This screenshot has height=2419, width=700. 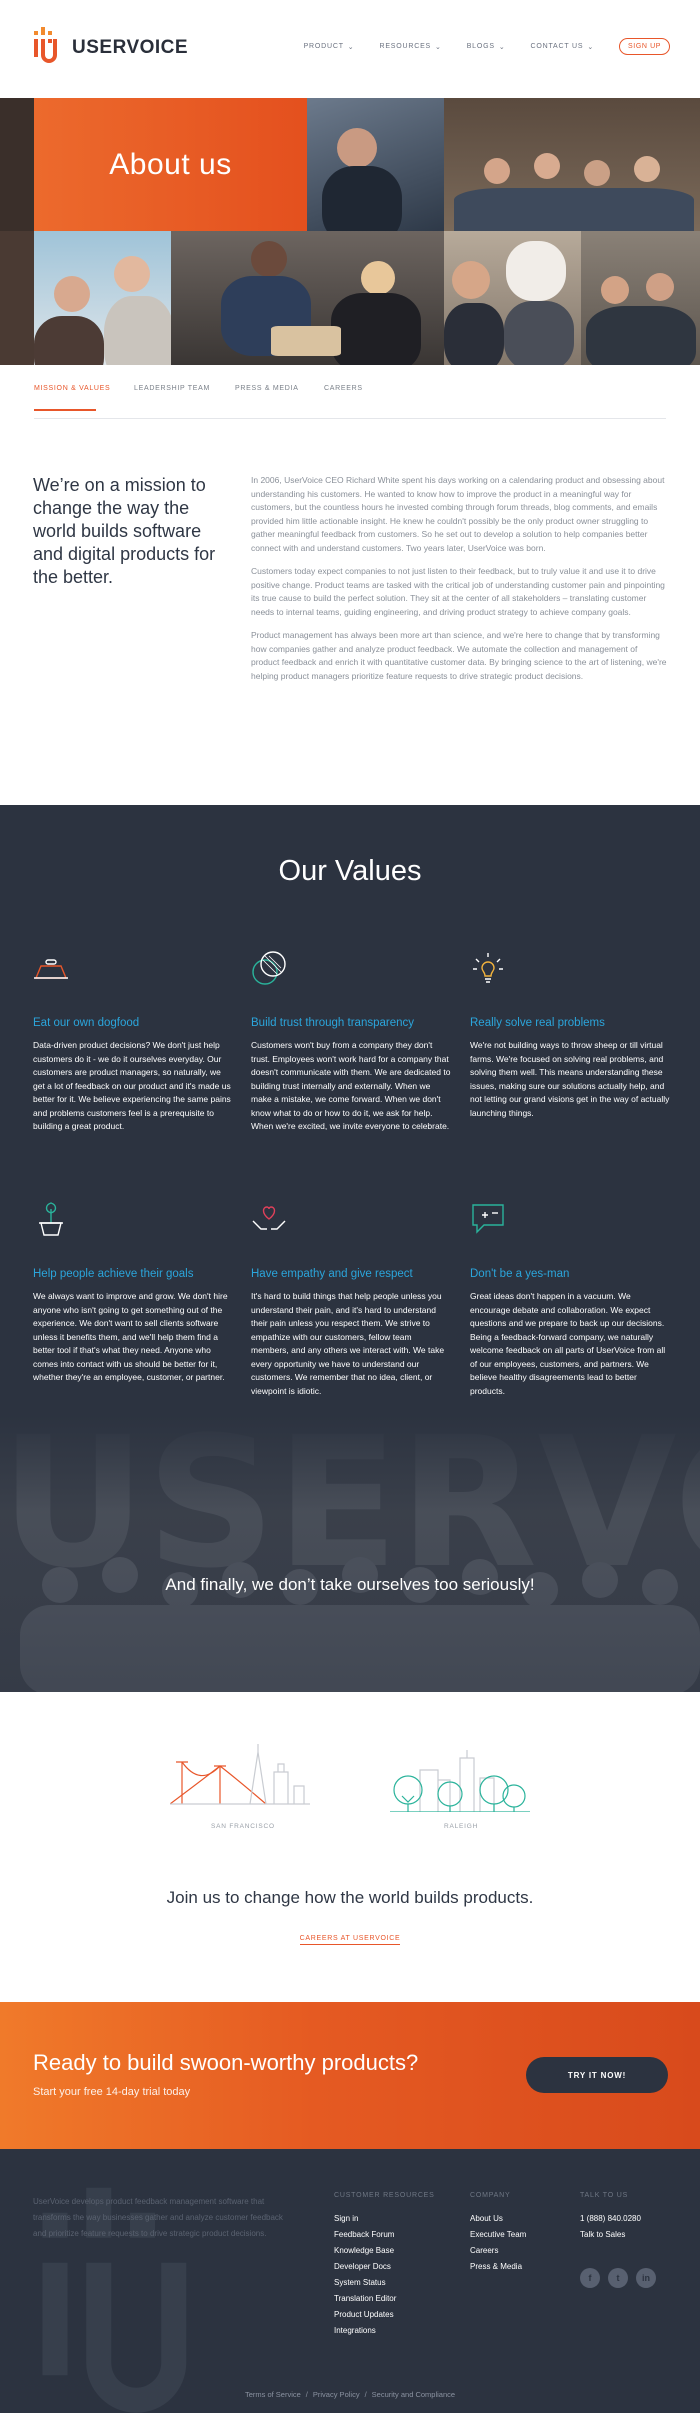 I want to click on lightbulb-icon, so click(x=488, y=968).